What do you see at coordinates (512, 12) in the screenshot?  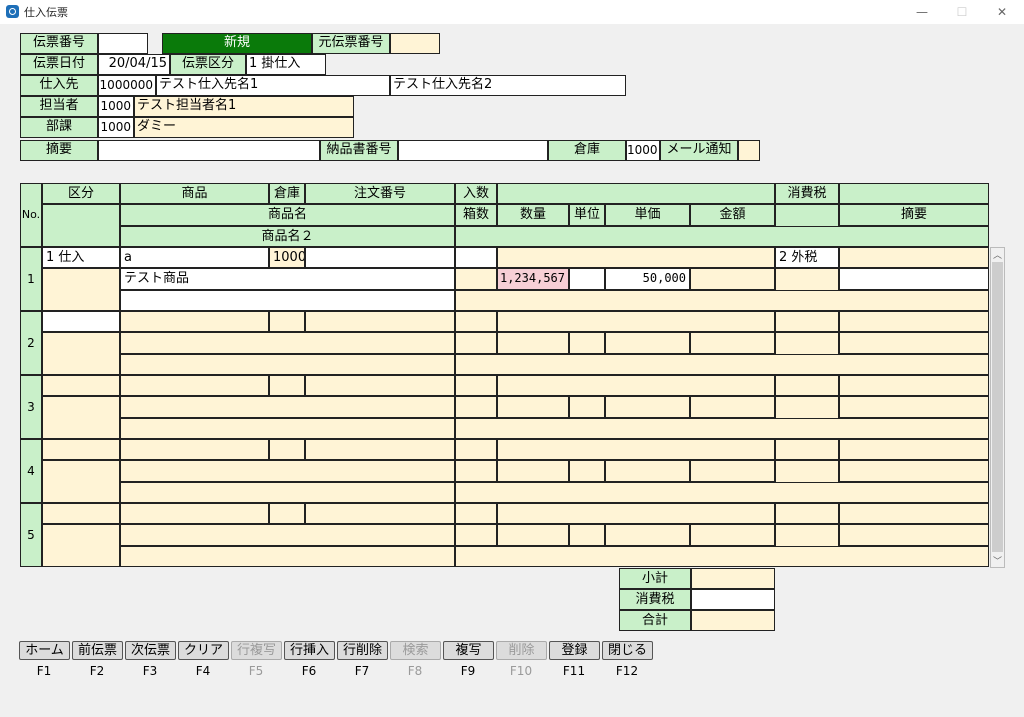 I see `title-bar` at bounding box center [512, 12].